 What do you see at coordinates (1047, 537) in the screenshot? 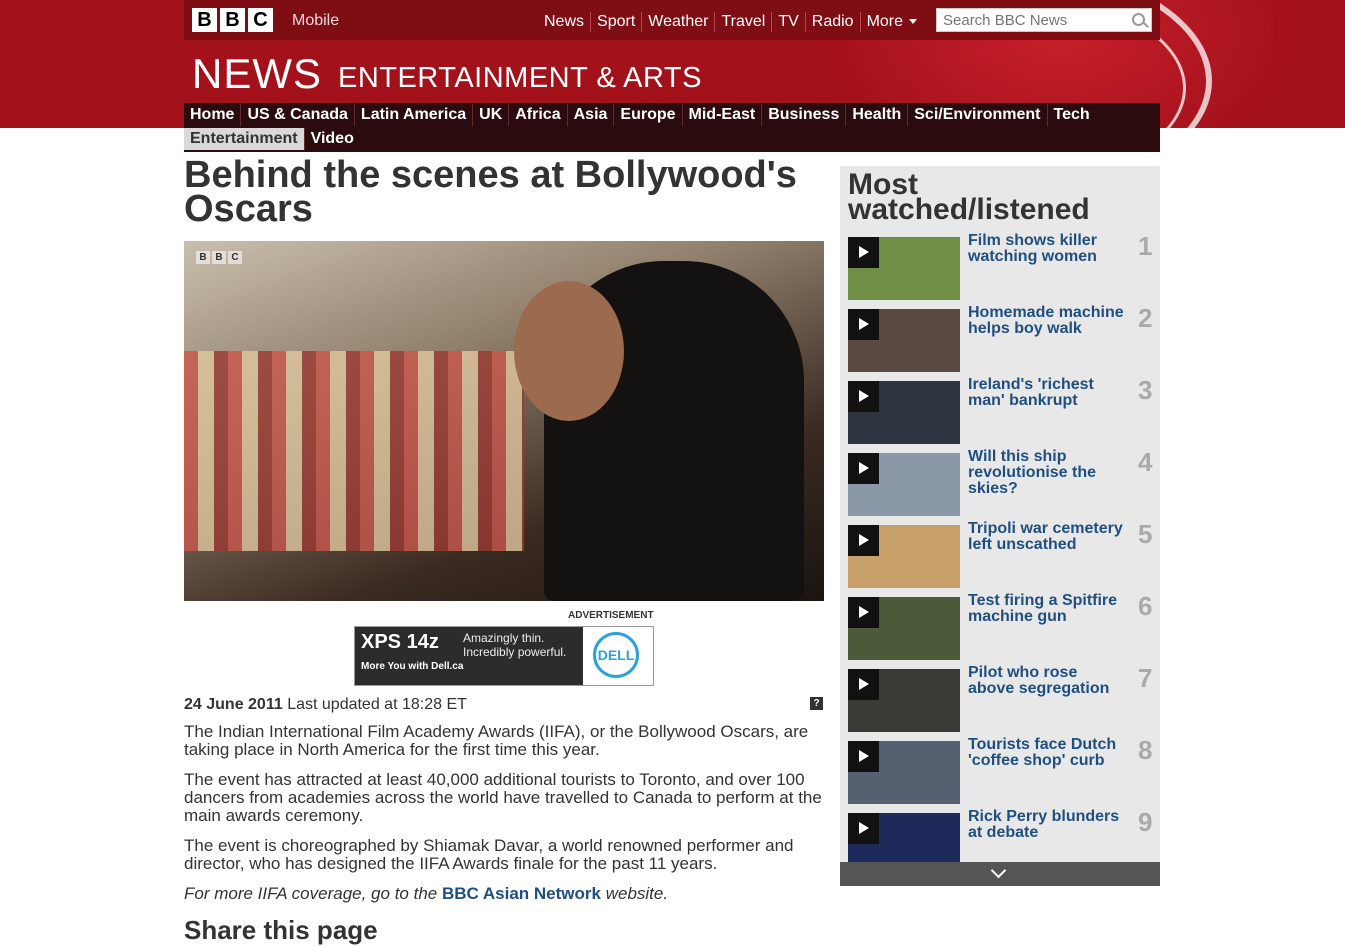
I see `most-watched-title: Tripoli war cemetery left unscathed` at bounding box center [1047, 537].